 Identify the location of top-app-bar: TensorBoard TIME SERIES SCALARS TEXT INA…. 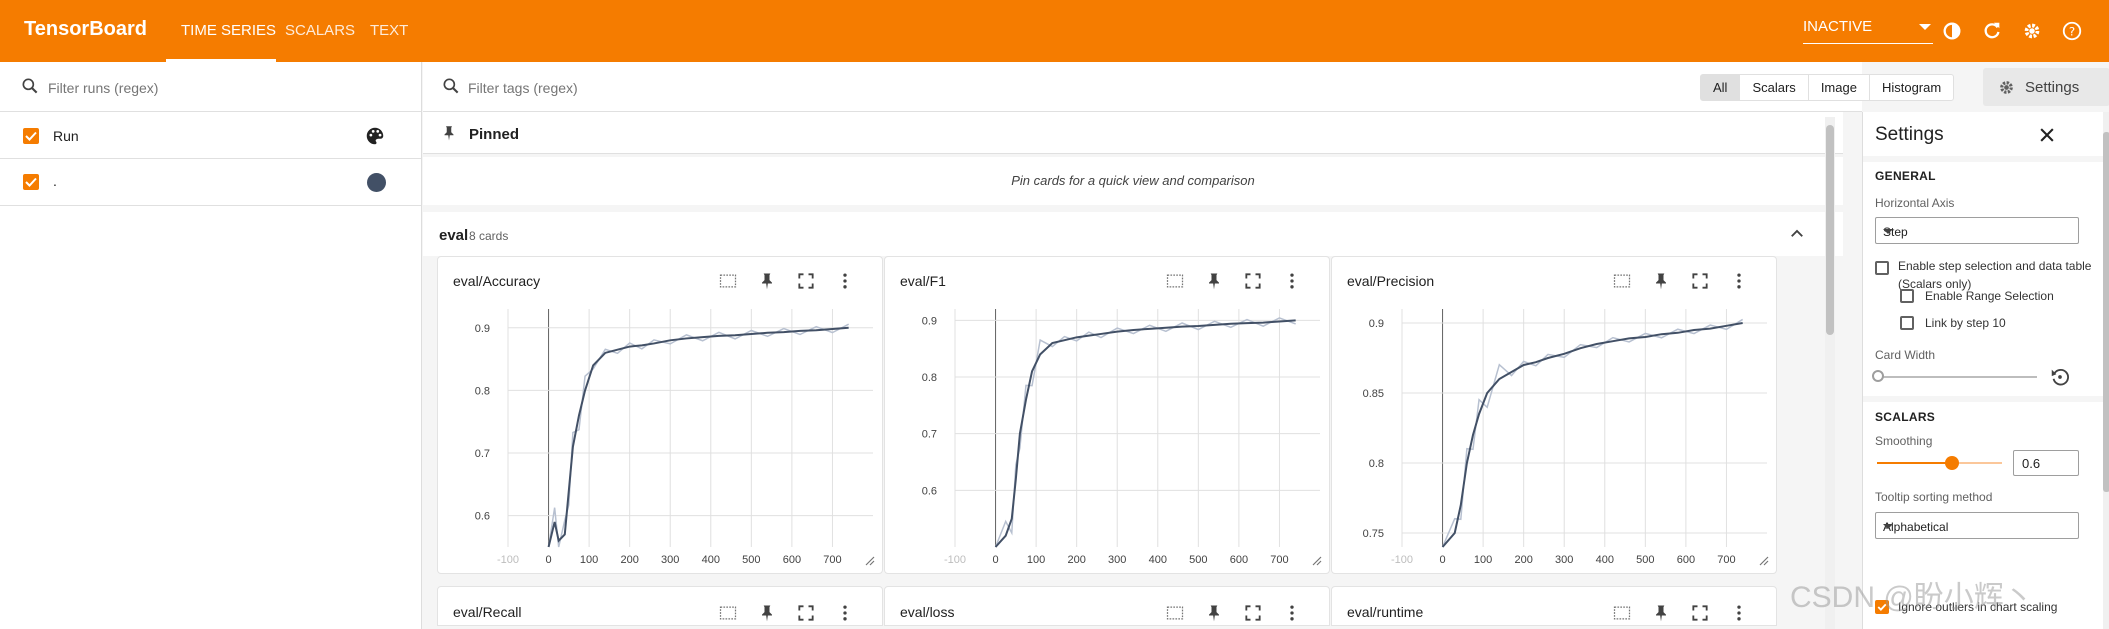
(1054, 31).